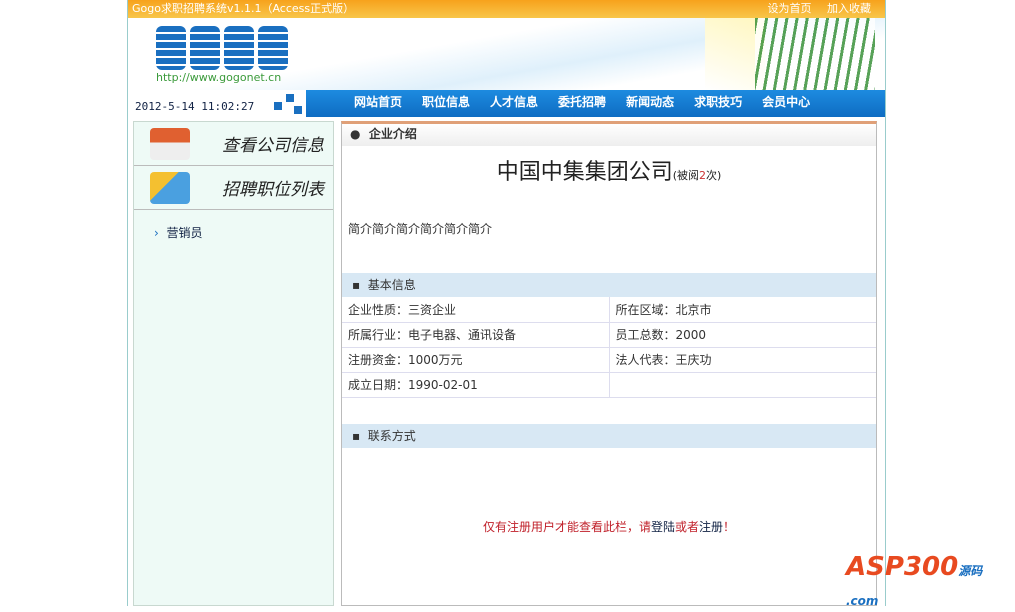 The width and height of the screenshot is (1015, 612). I want to click on job-list-button: 招聘职位列表, so click(233, 188).